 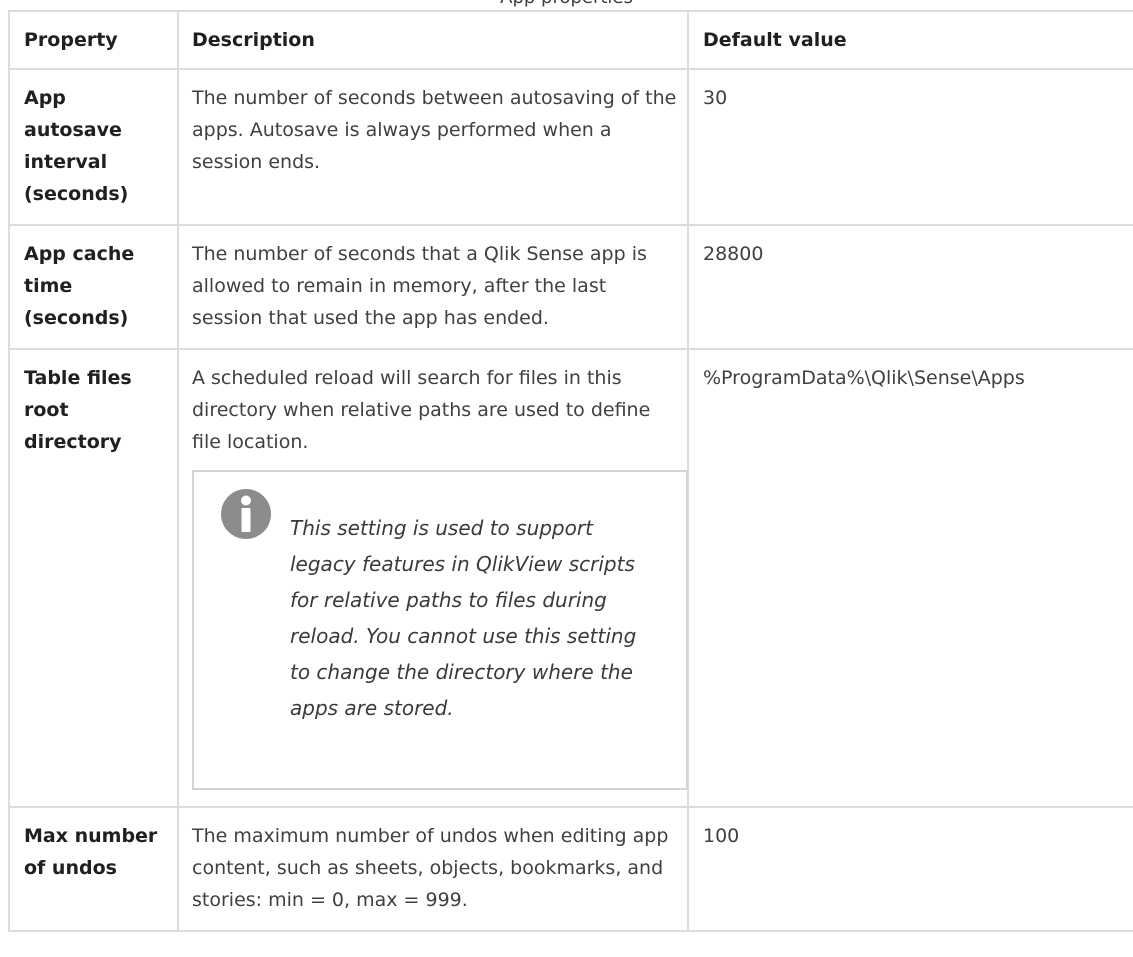 What do you see at coordinates (910, 147) in the screenshot?
I see `property-default-value: 30` at bounding box center [910, 147].